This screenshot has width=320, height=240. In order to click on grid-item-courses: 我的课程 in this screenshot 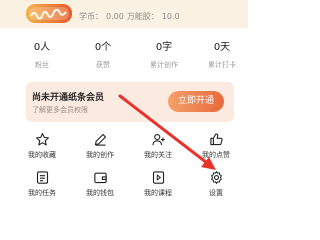, I will do `click(158, 182)`.